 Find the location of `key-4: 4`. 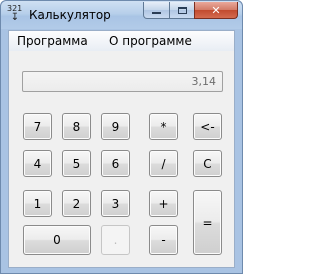

key-4: 4 is located at coordinates (37, 163).